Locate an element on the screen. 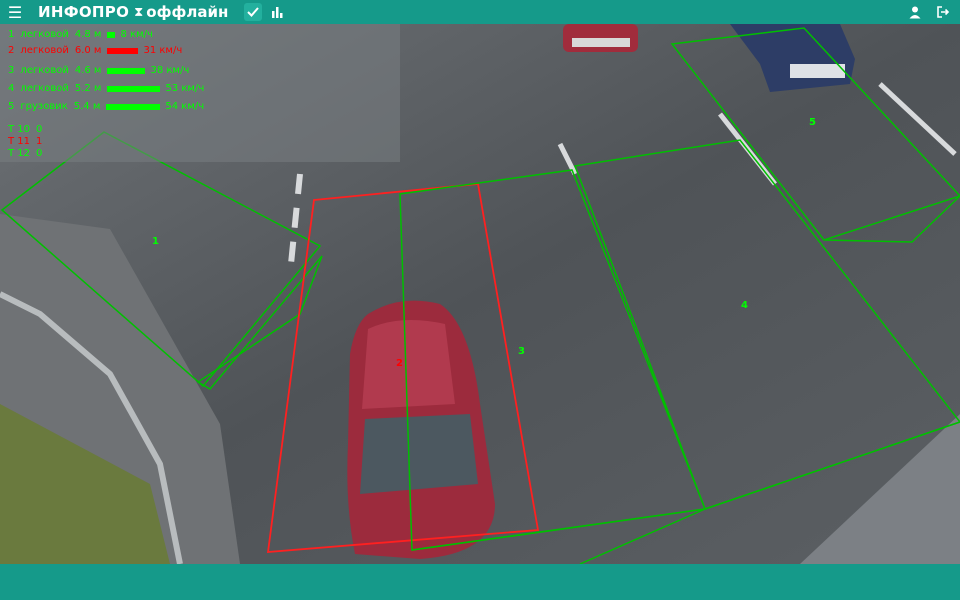  zone-label-5: 5 is located at coordinates (812, 122).